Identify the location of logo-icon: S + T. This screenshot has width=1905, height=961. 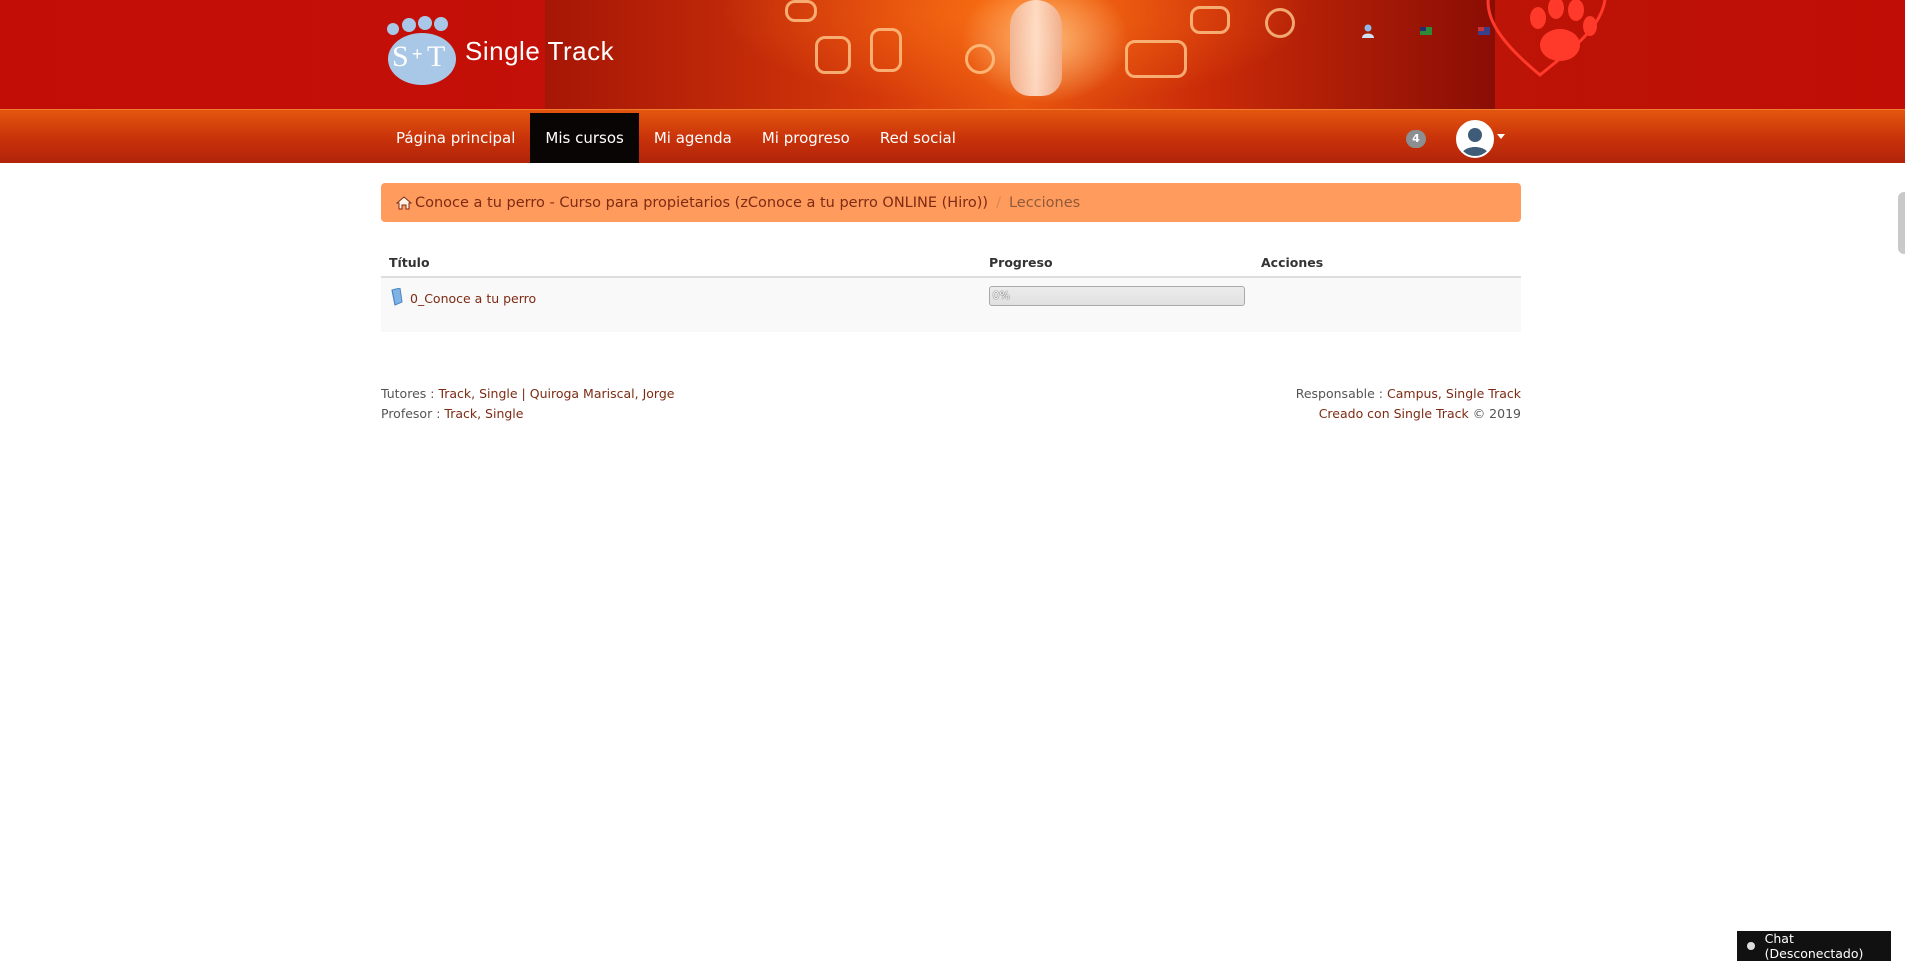
(421, 50).